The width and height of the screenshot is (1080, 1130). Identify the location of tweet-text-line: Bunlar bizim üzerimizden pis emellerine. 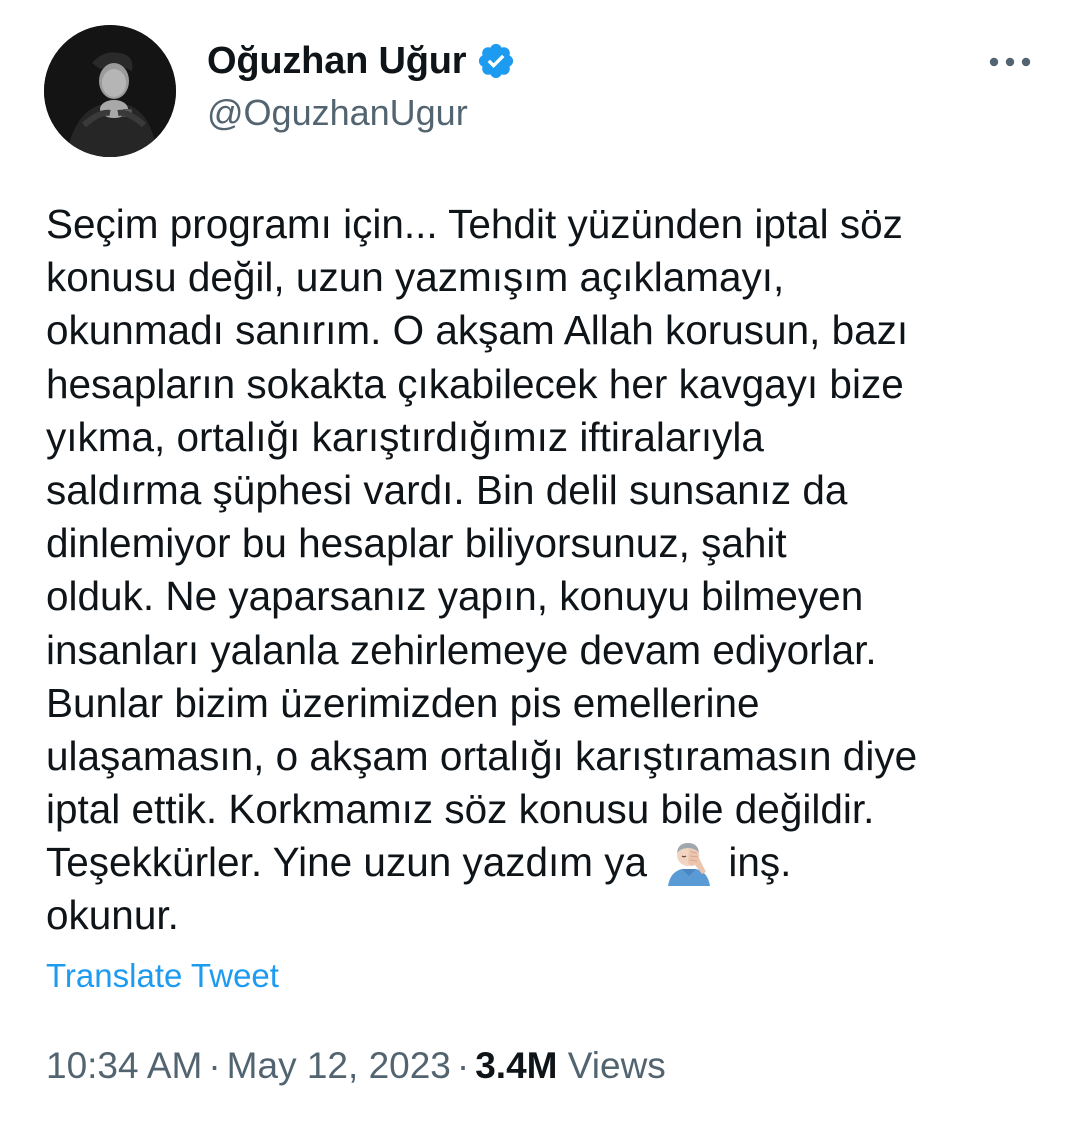
(403, 702).